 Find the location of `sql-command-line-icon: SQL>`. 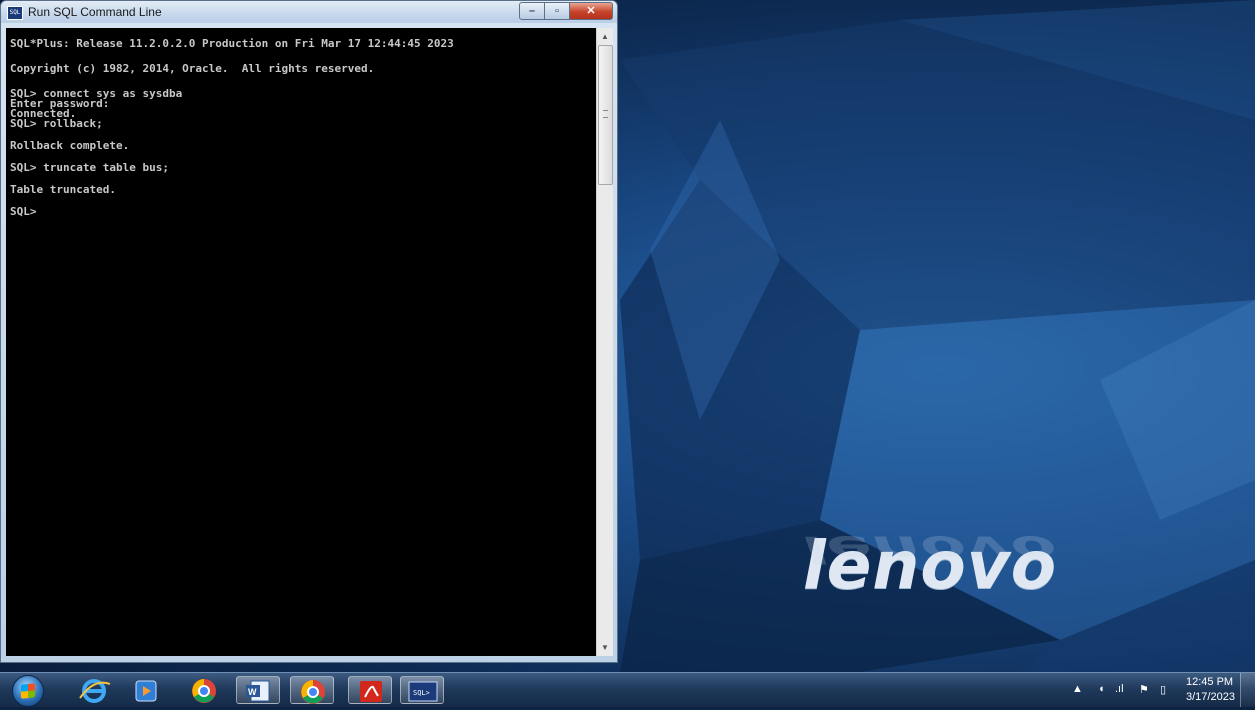

sql-command-line-icon: SQL> is located at coordinates (423, 691).